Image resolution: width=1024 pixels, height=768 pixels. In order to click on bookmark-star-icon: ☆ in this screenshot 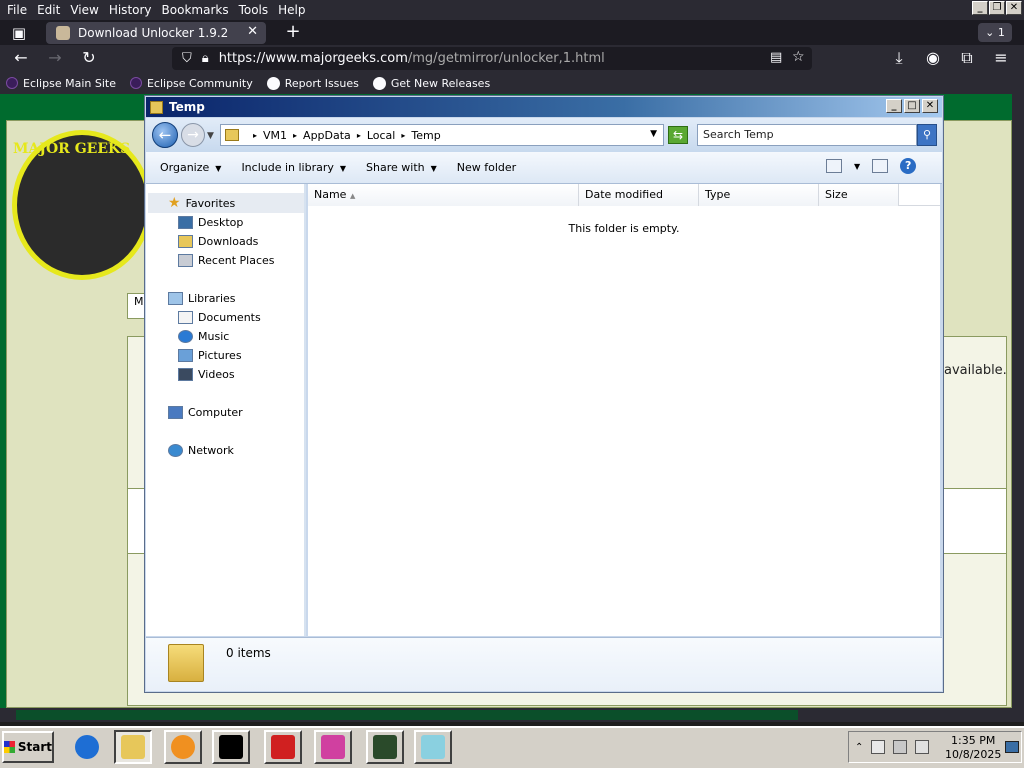, I will do `click(798, 57)`.